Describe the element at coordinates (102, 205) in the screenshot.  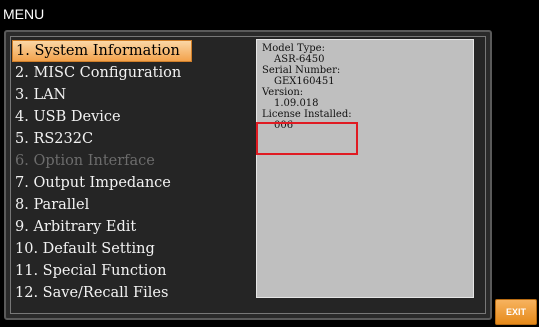
I see `menu-item-parallel: 8. Parallel` at that location.